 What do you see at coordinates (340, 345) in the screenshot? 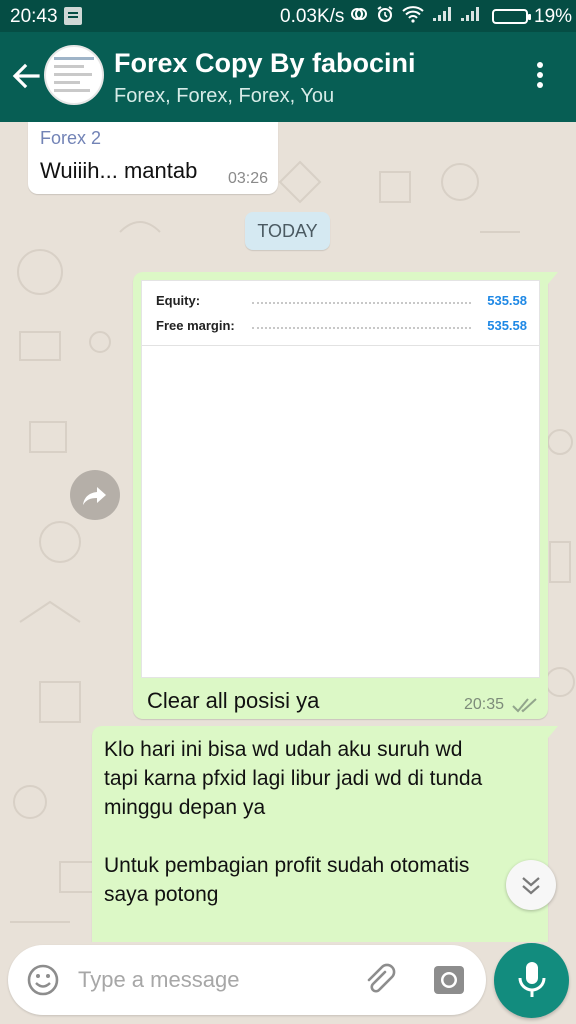
I see `divider` at bounding box center [340, 345].